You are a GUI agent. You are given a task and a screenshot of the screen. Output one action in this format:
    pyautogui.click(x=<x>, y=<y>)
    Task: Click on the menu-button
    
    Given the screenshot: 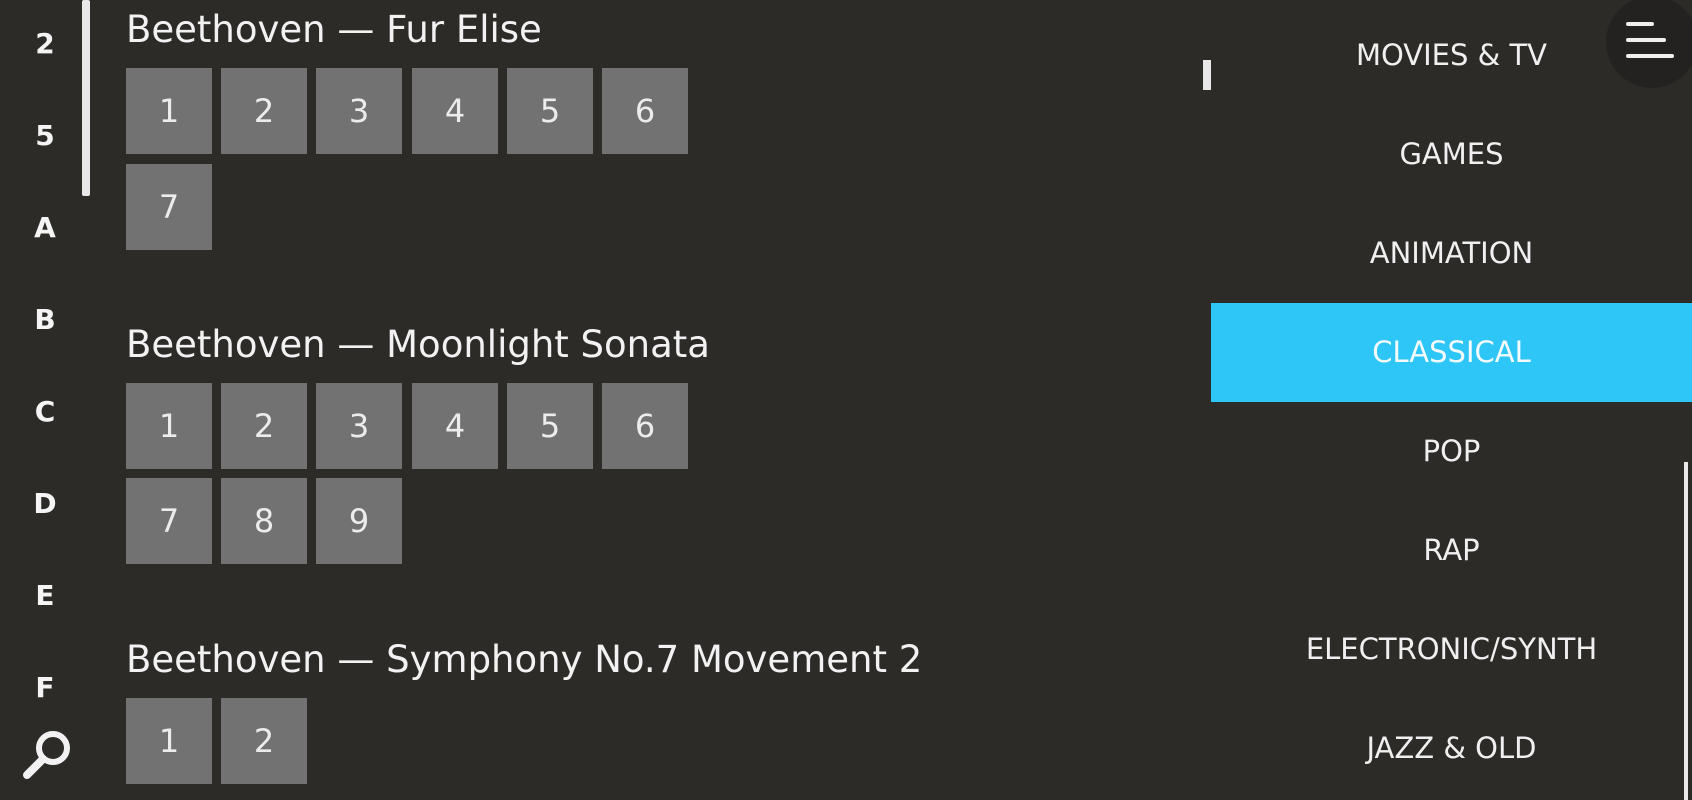 What is the action you would take?
    pyautogui.click(x=1649, y=44)
    